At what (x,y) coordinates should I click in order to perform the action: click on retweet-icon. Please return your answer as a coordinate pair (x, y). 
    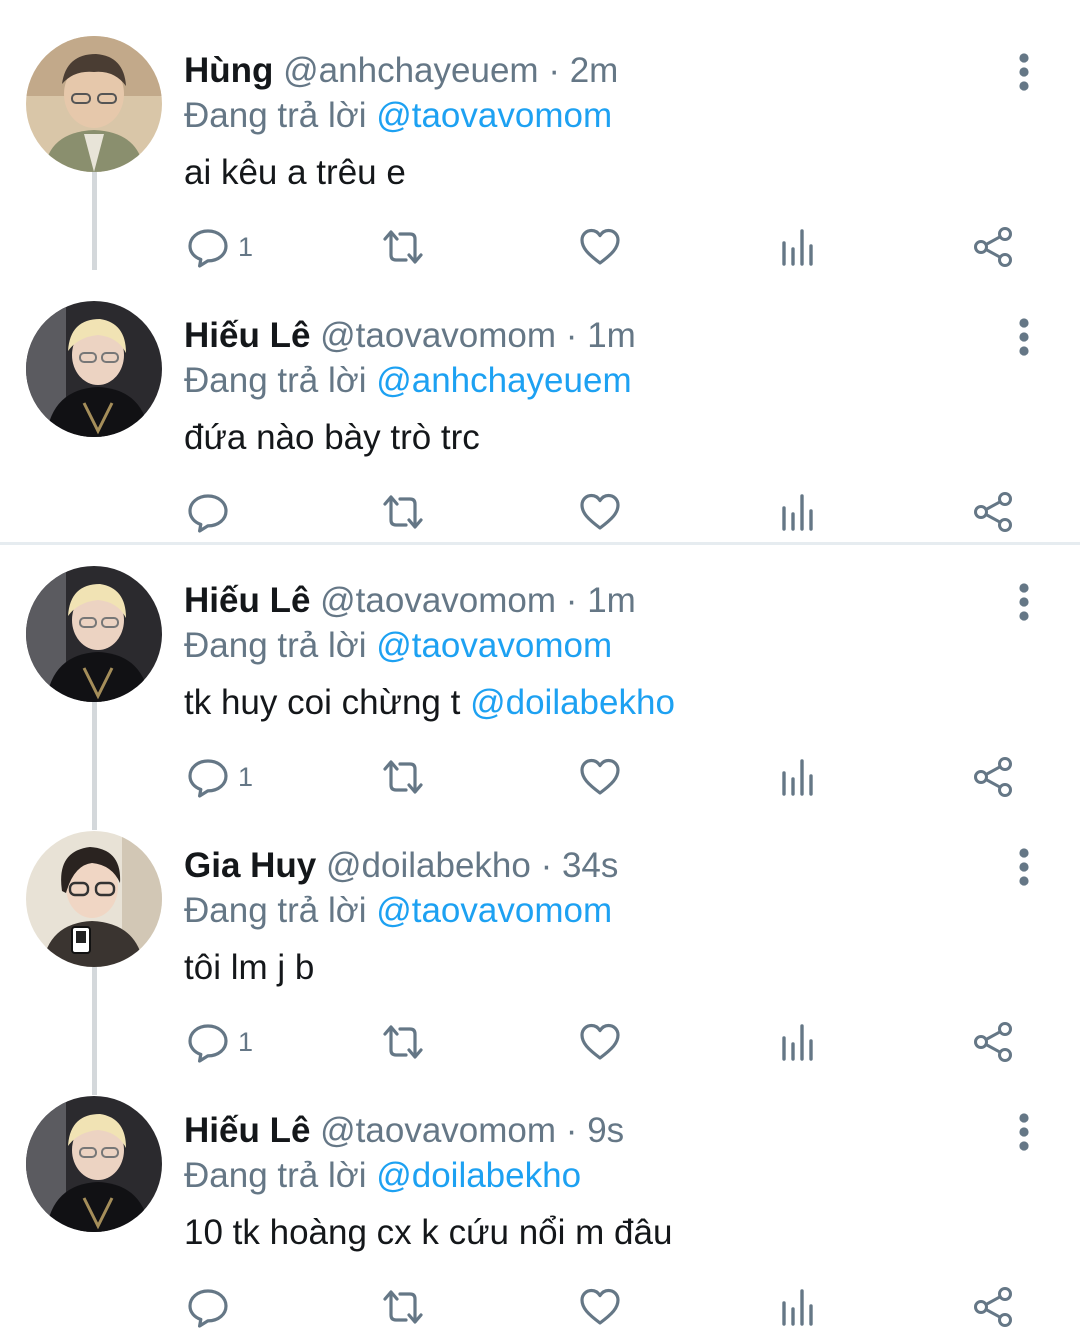
    Looking at the image, I should click on (403, 1042).